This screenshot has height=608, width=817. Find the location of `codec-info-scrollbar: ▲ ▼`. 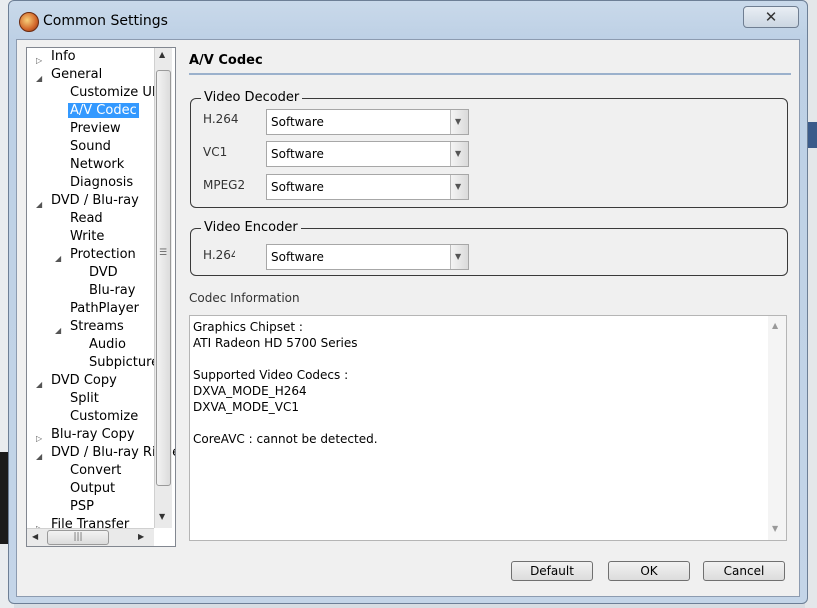

codec-info-scrollbar: ▲ ▼ is located at coordinates (777, 428).